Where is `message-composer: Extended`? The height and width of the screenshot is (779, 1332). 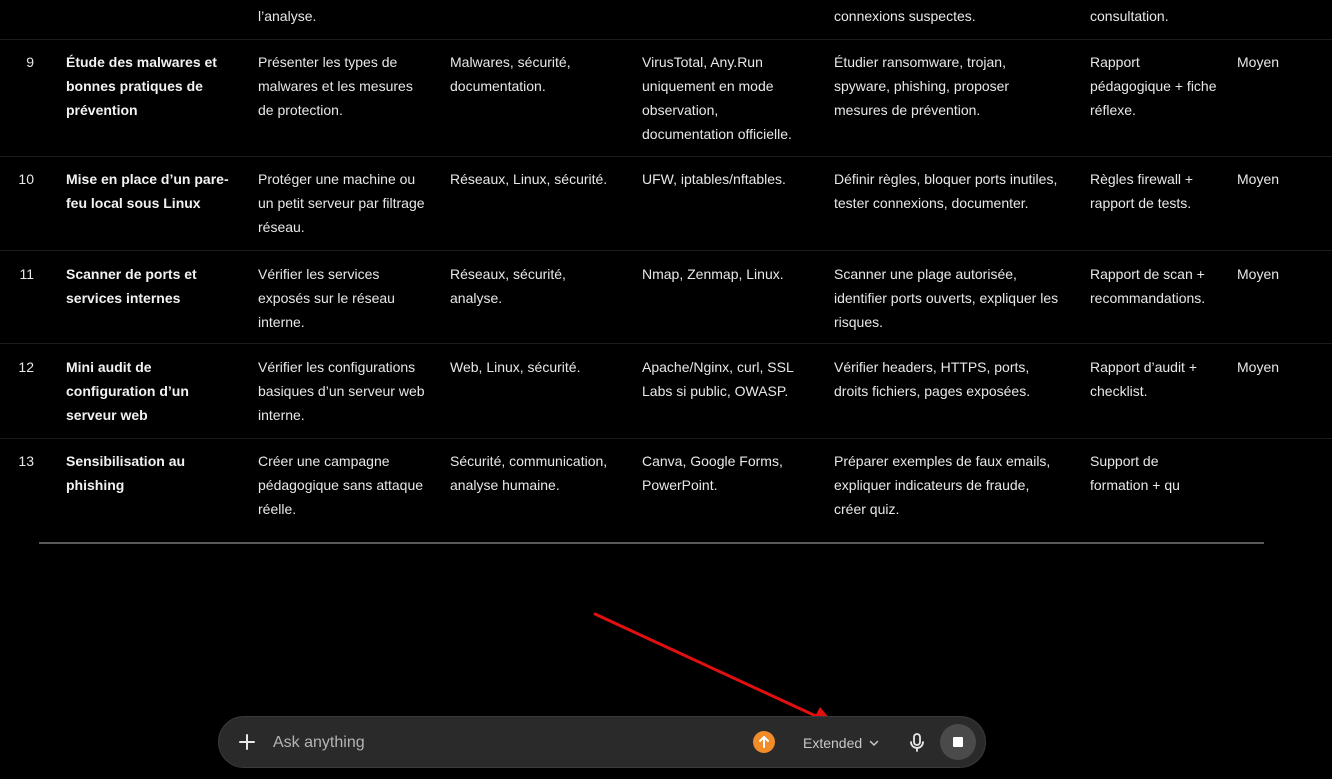
message-composer: Extended is located at coordinates (602, 742).